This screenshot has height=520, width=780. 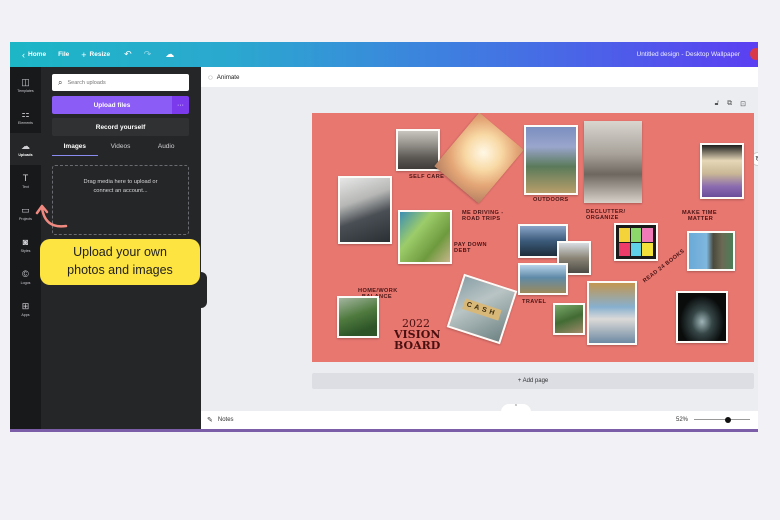 What do you see at coordinates (25, 283) in the screenshot?
I see `sidebar-item-label: Logos` at bounding box center [25, 283].